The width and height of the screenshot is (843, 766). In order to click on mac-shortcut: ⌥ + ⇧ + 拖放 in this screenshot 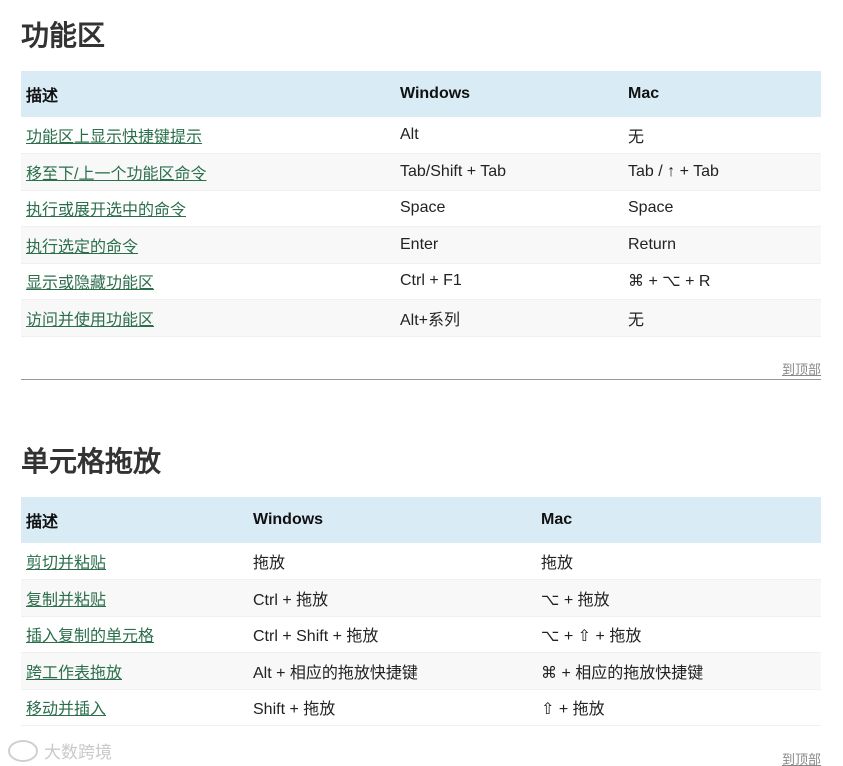, I will do `click(591, 637)`.